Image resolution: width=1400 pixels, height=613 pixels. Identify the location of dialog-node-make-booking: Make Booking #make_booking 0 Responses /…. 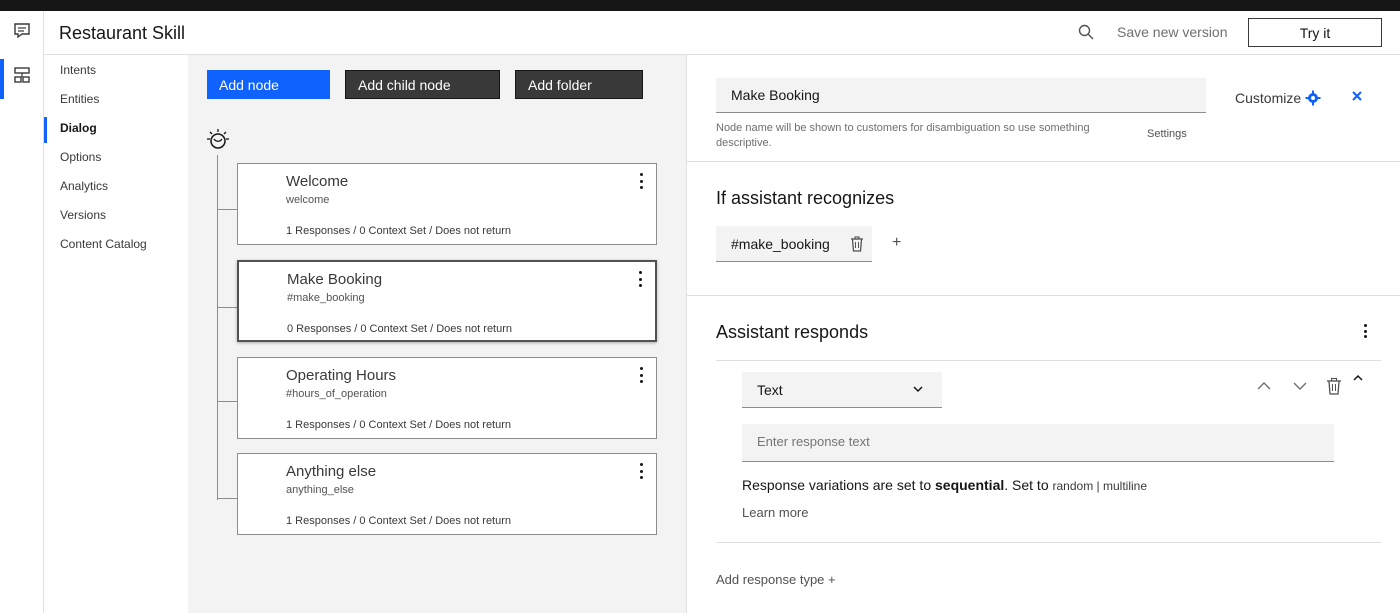
(447, 301).